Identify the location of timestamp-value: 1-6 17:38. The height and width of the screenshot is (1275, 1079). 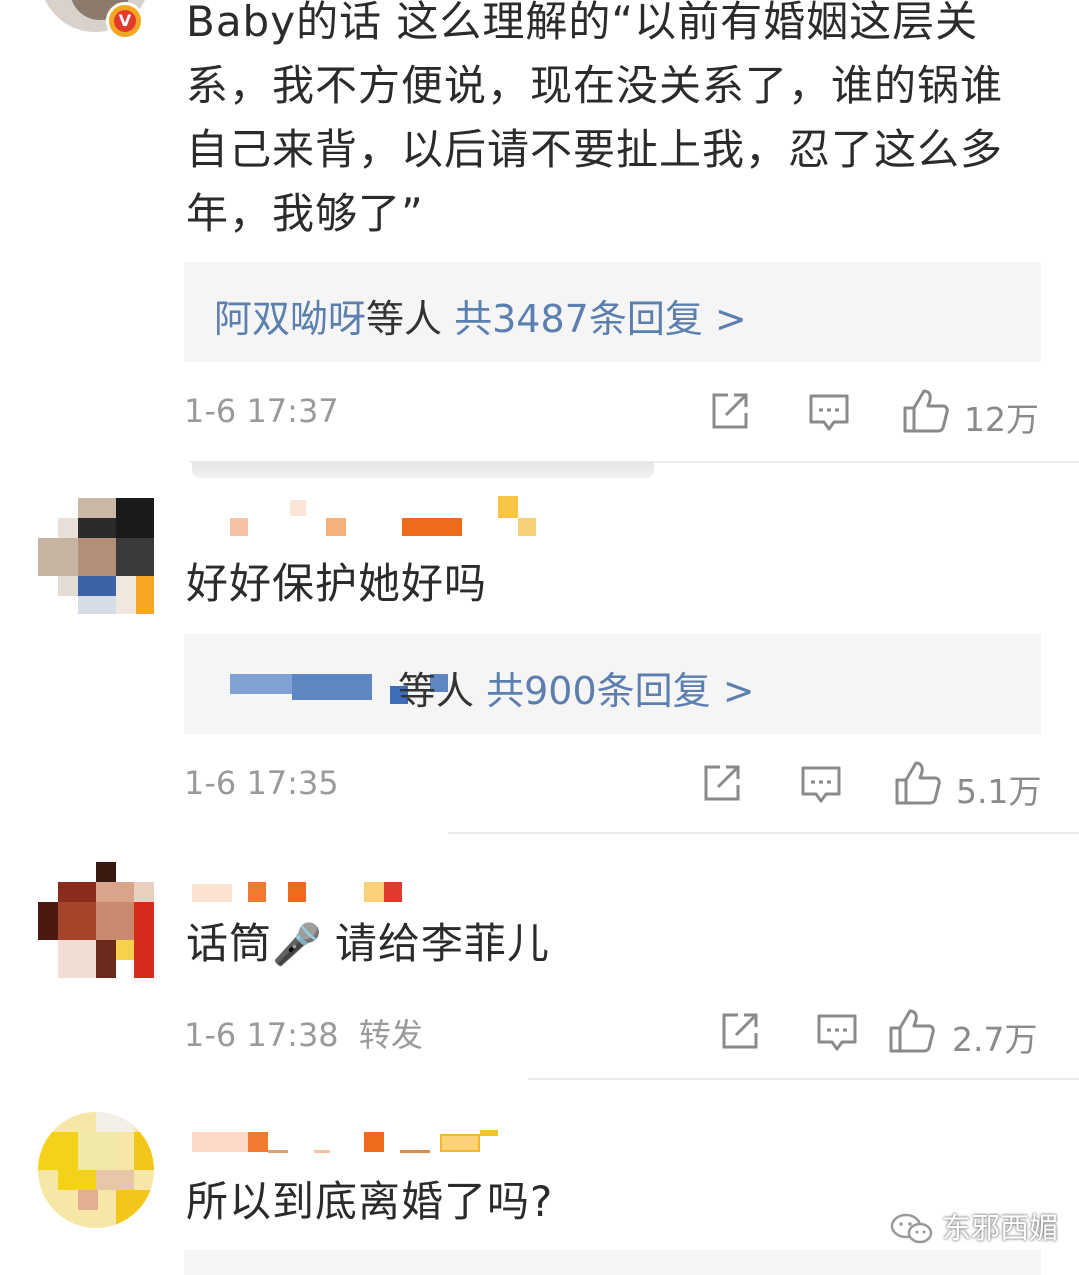
(261, 1035).